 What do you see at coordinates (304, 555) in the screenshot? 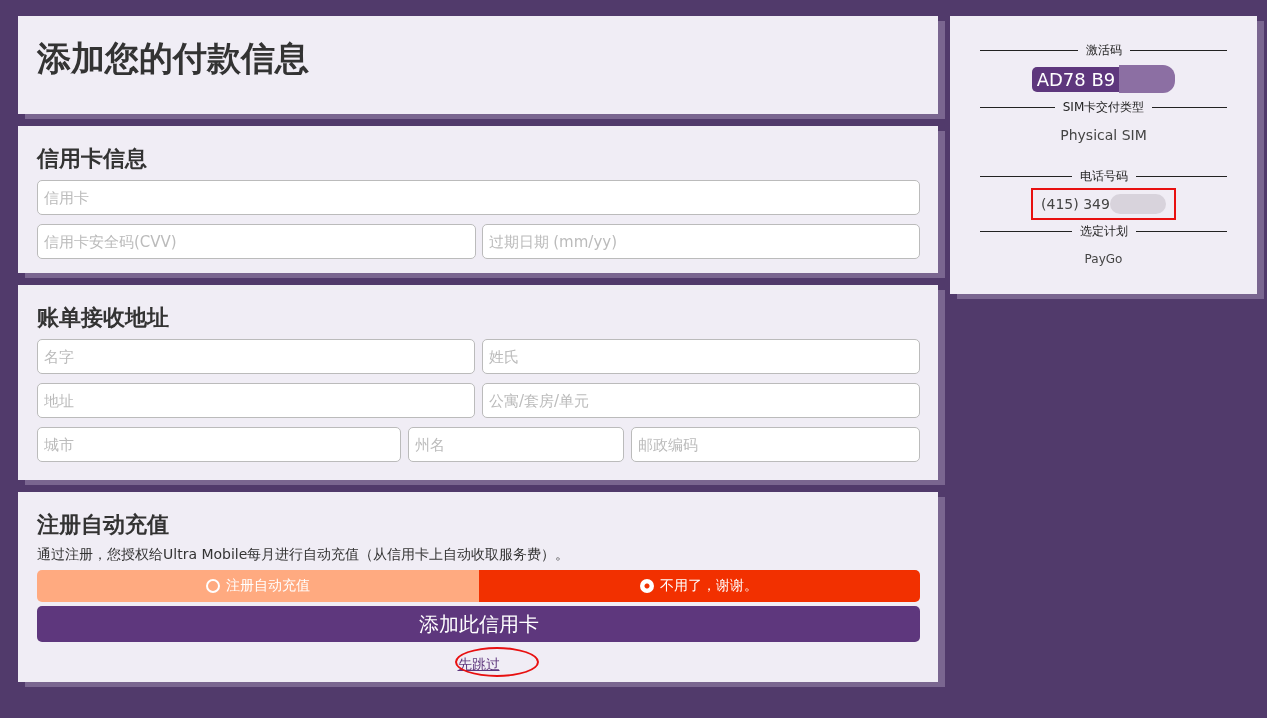
I see `description-text: 通过注册，您授权给Ultra Mobile每月进行自动充值（从信用卡上自动收取服务费）。` at bounding box center [304, 555].